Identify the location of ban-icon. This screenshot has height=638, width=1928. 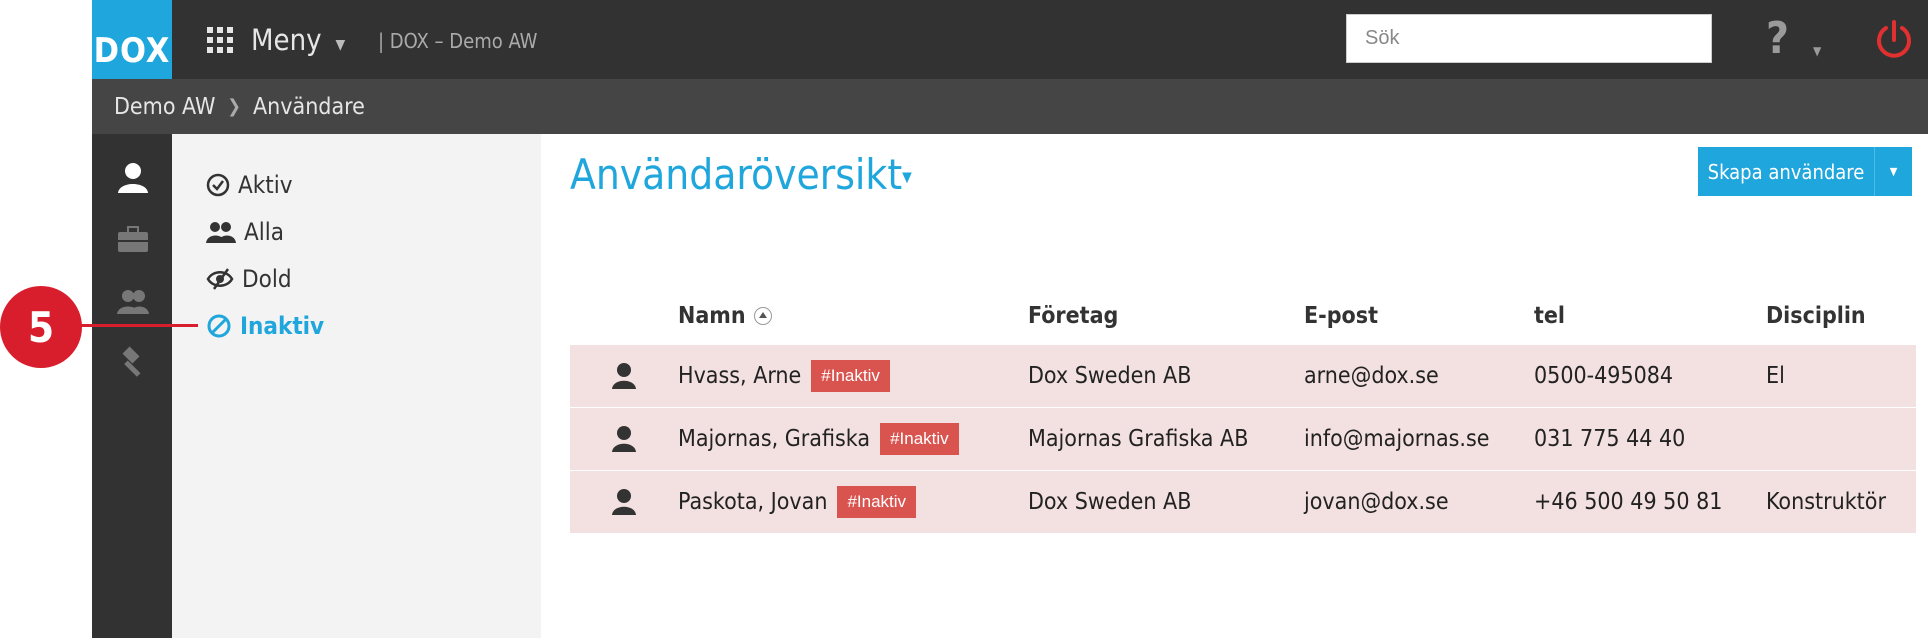
(219, 326).